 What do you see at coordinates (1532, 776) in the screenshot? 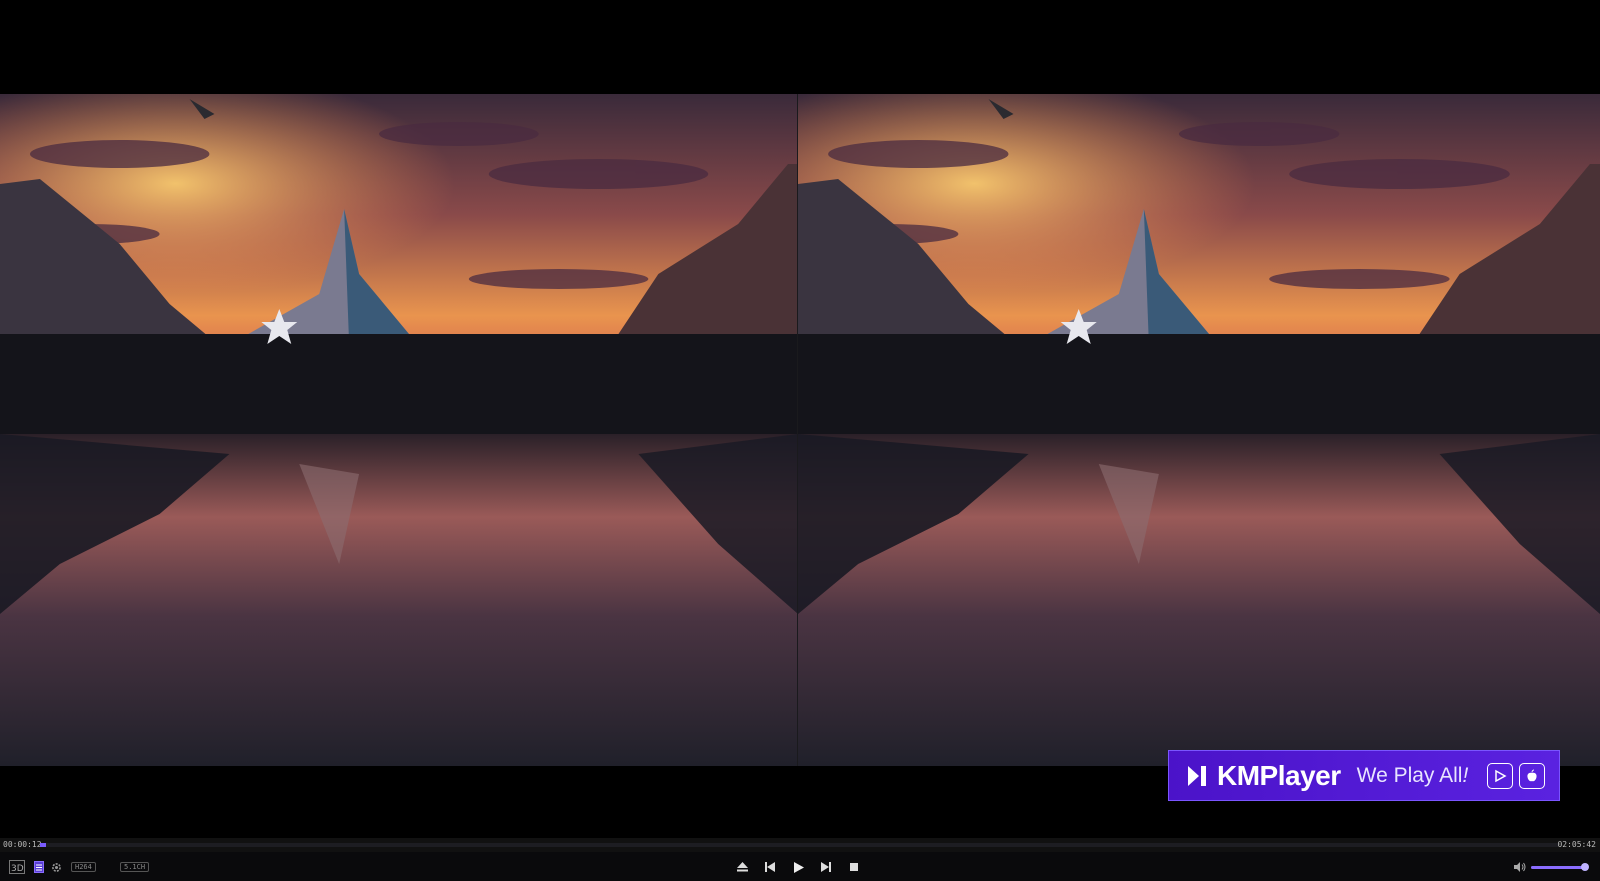
I see `apple-icon` at bounding box center [1532, 776].